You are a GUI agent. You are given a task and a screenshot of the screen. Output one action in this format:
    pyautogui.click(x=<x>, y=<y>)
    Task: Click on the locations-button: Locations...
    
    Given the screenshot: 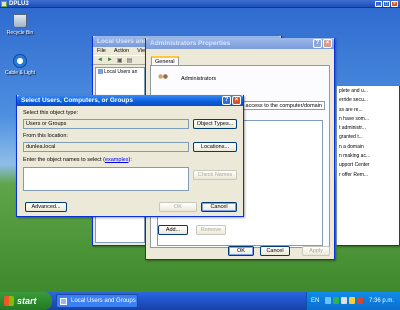 What is the action you would take?
    pyautogui.click(x=215, y=147)
    